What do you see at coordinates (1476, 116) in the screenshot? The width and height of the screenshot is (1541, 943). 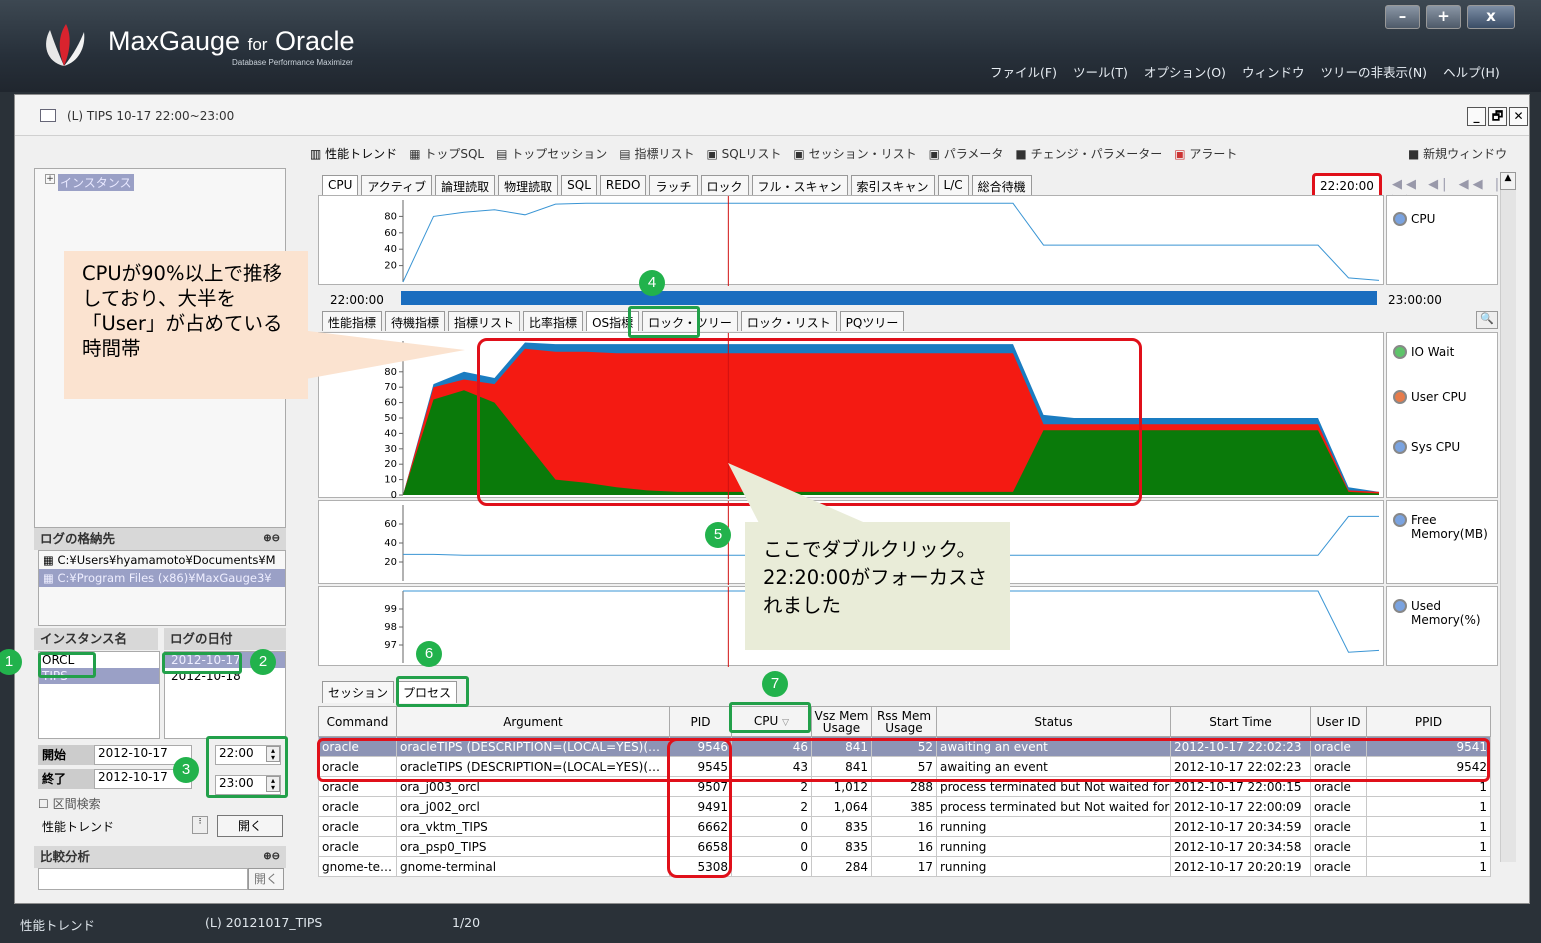 I see `child-minimize-button: _` at bounding box center [1476, 116].